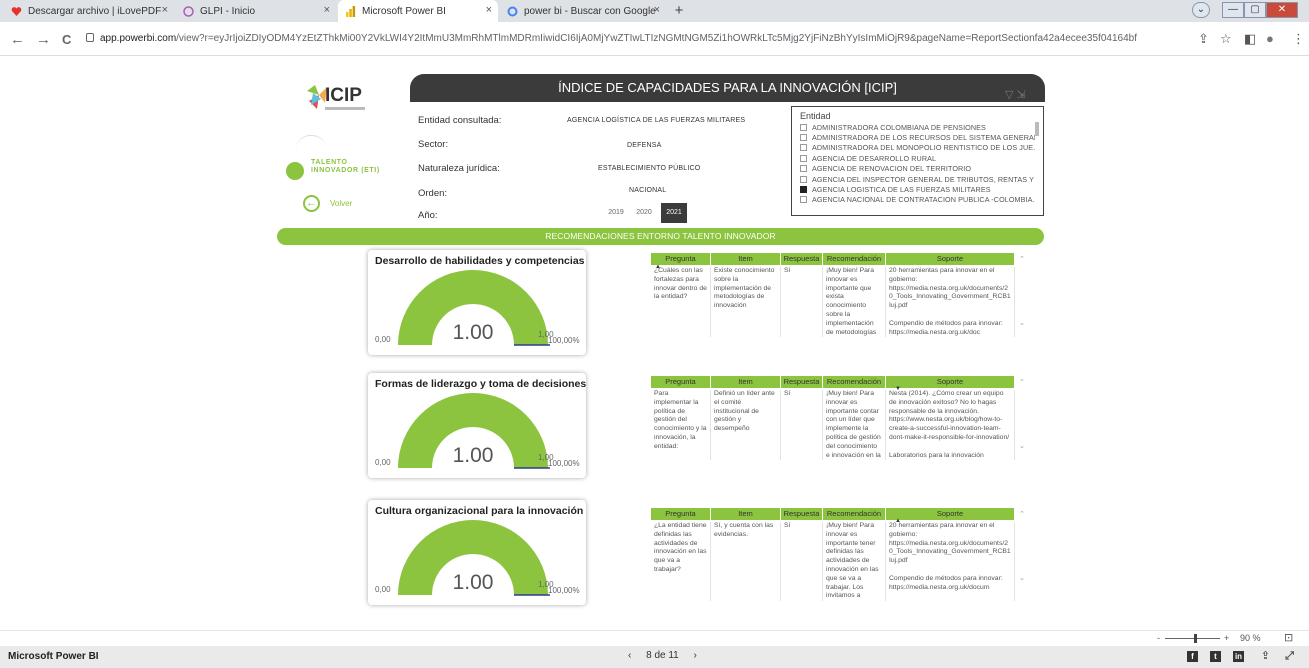 Image resolution: width=1309 pixels, height=668 pixels. What do you see at coordinates (341, 203) in the screenshot?
I see `volver-button: Volver` at bounding box center [341, 203].